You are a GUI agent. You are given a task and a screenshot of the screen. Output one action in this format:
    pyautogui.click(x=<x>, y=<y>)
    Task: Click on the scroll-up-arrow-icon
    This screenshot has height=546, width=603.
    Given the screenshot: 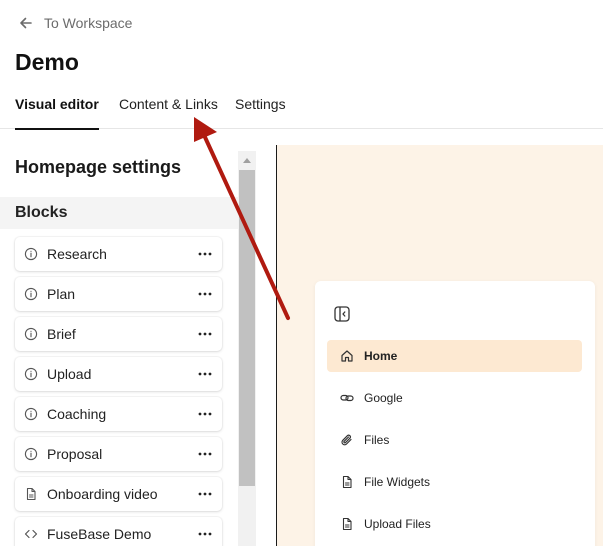 What is the action you would take?
    pyautogui.click(x=247, y=160)
    